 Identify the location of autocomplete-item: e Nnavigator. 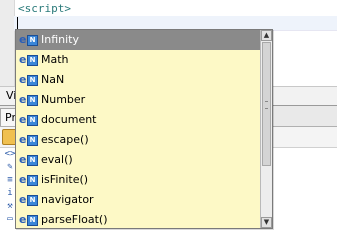
(138, 200).